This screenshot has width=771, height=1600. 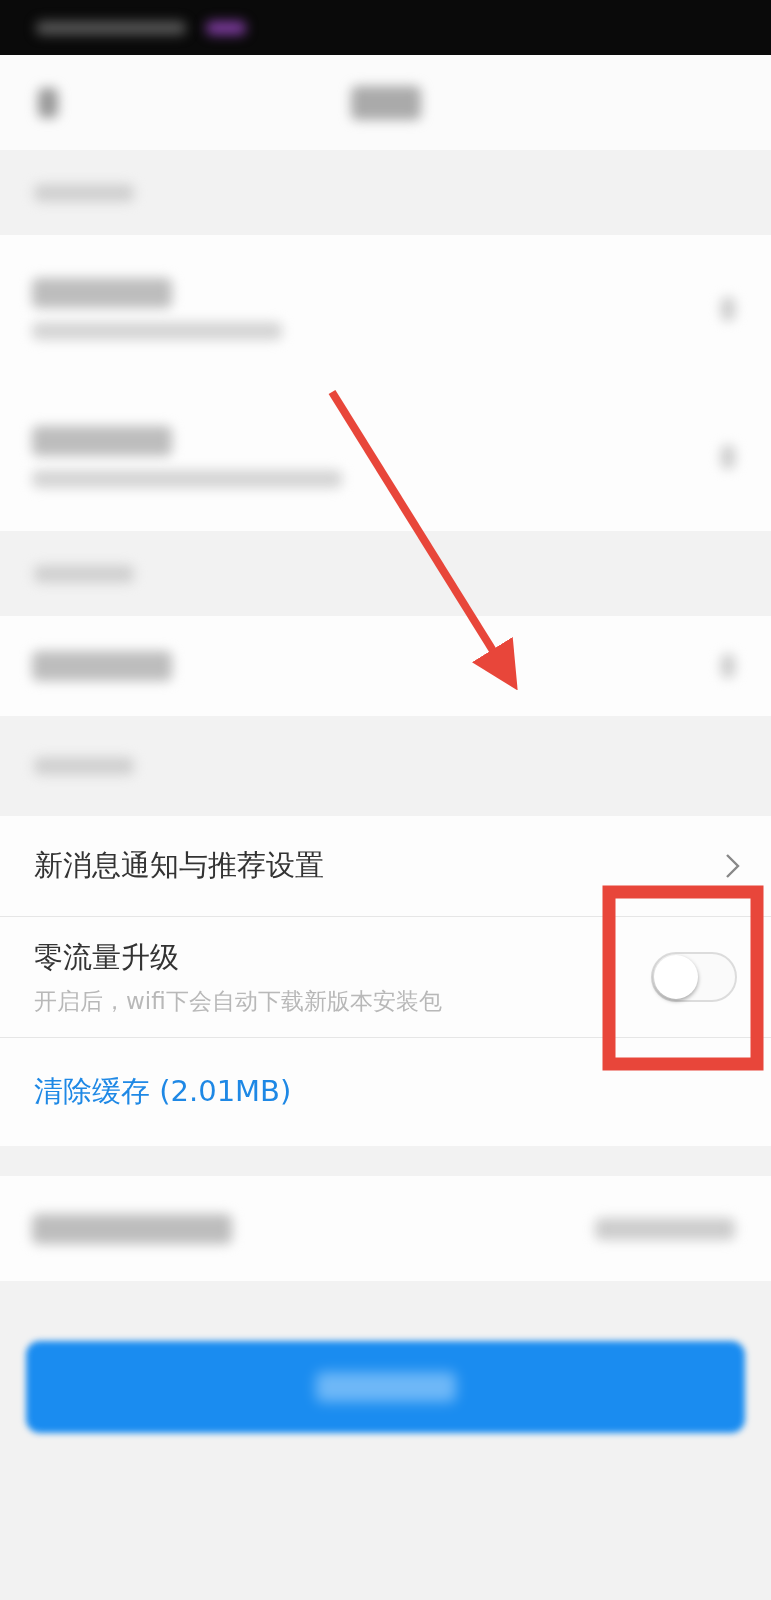 I want to click on toggle-switch, so click(x=694, y=977).